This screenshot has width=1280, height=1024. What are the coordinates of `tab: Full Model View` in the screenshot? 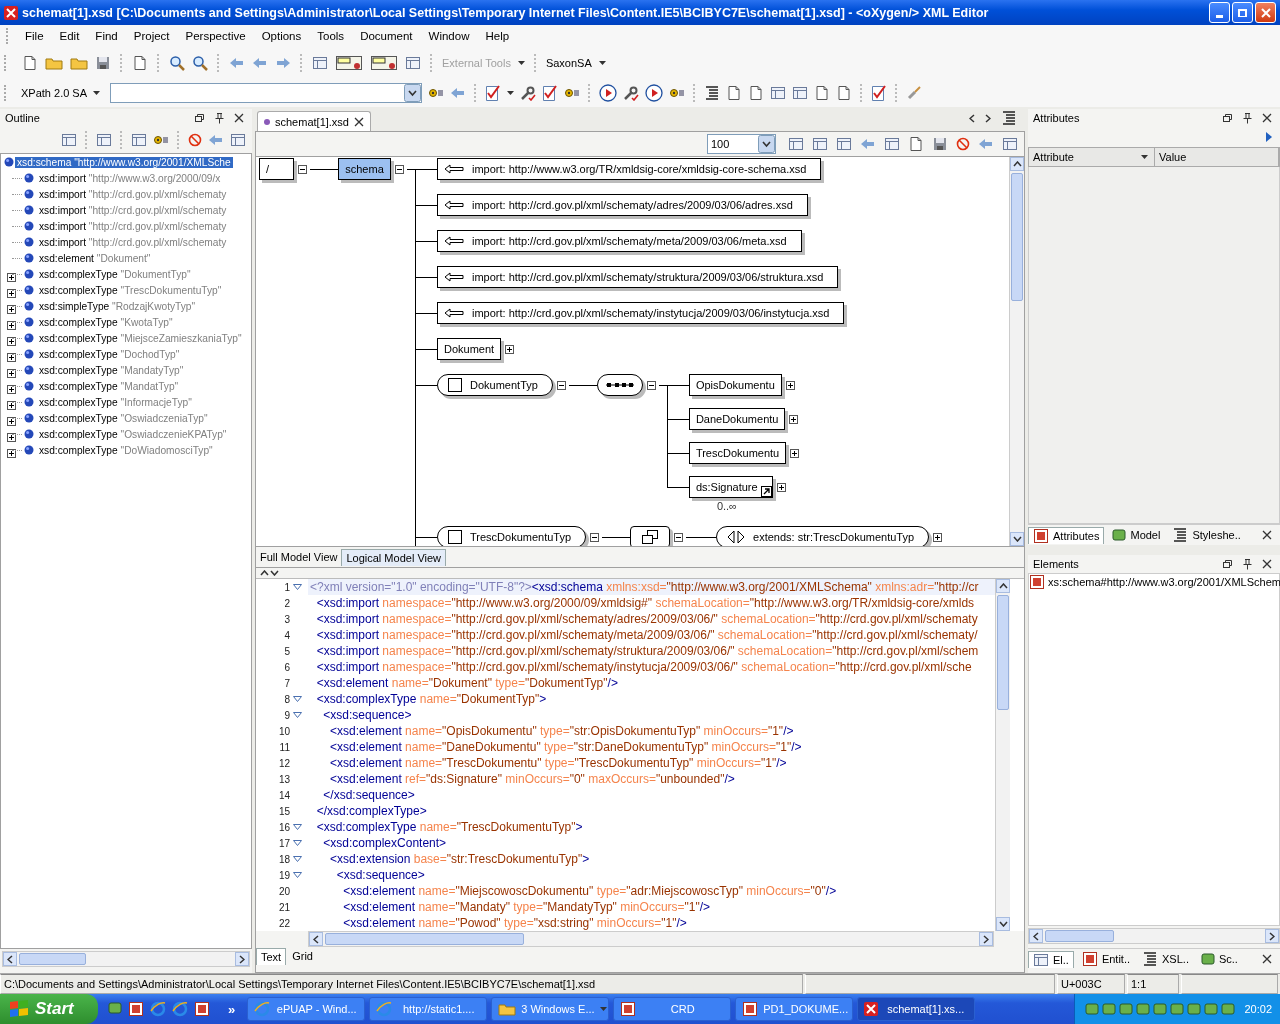 It's located at (299, 557).